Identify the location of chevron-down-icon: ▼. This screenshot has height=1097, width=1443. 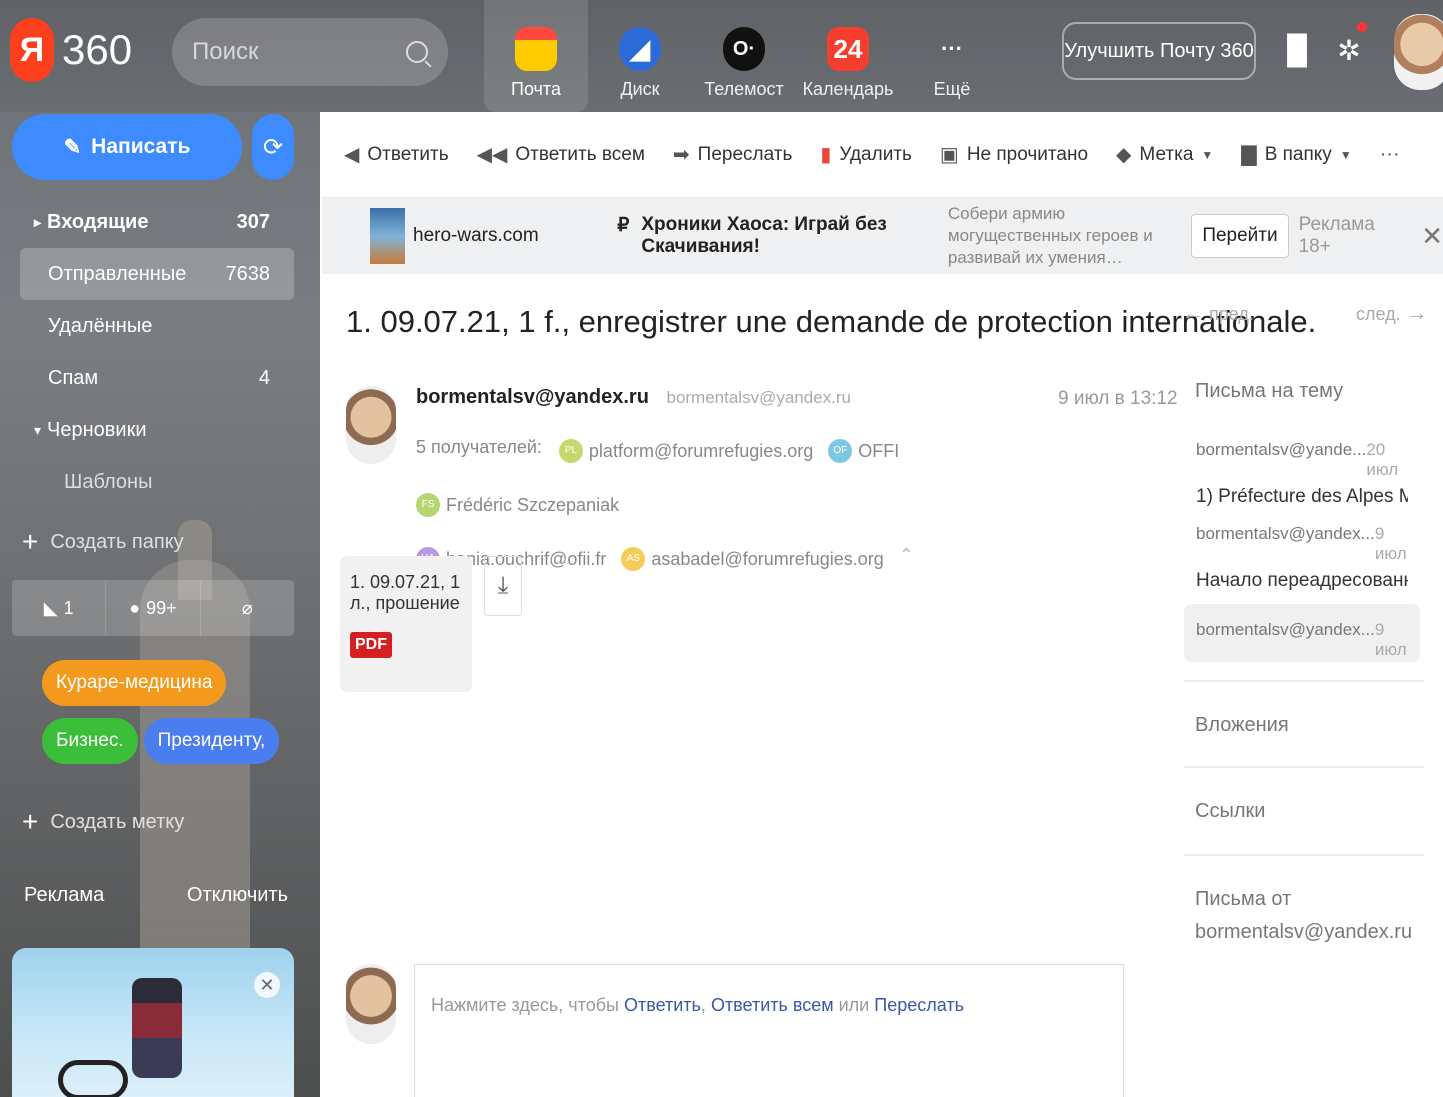
(1345, 154).